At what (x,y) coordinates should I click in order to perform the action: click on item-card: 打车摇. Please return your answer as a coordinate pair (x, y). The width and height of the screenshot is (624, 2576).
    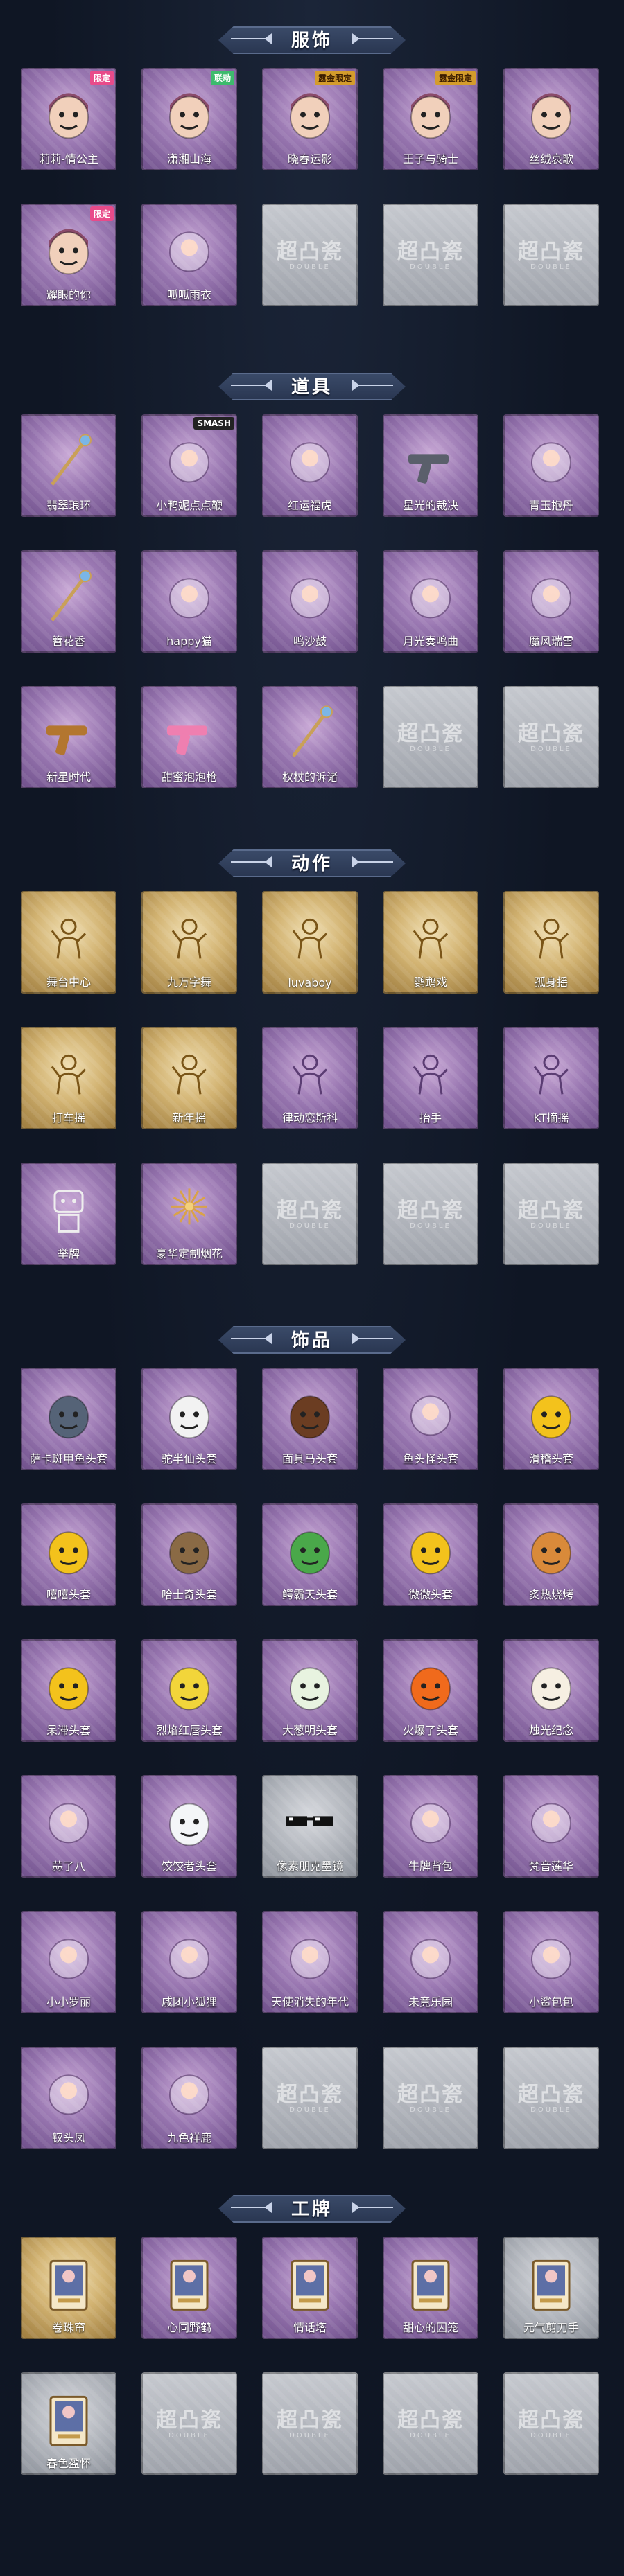
    Looking at the image, I should click on (68, 1086).